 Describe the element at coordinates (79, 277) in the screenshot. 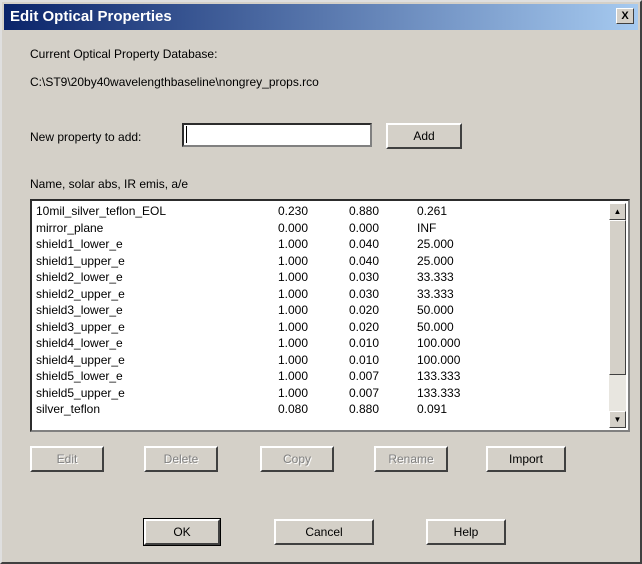

I see `property-name: shield2_lower_e` at that location.